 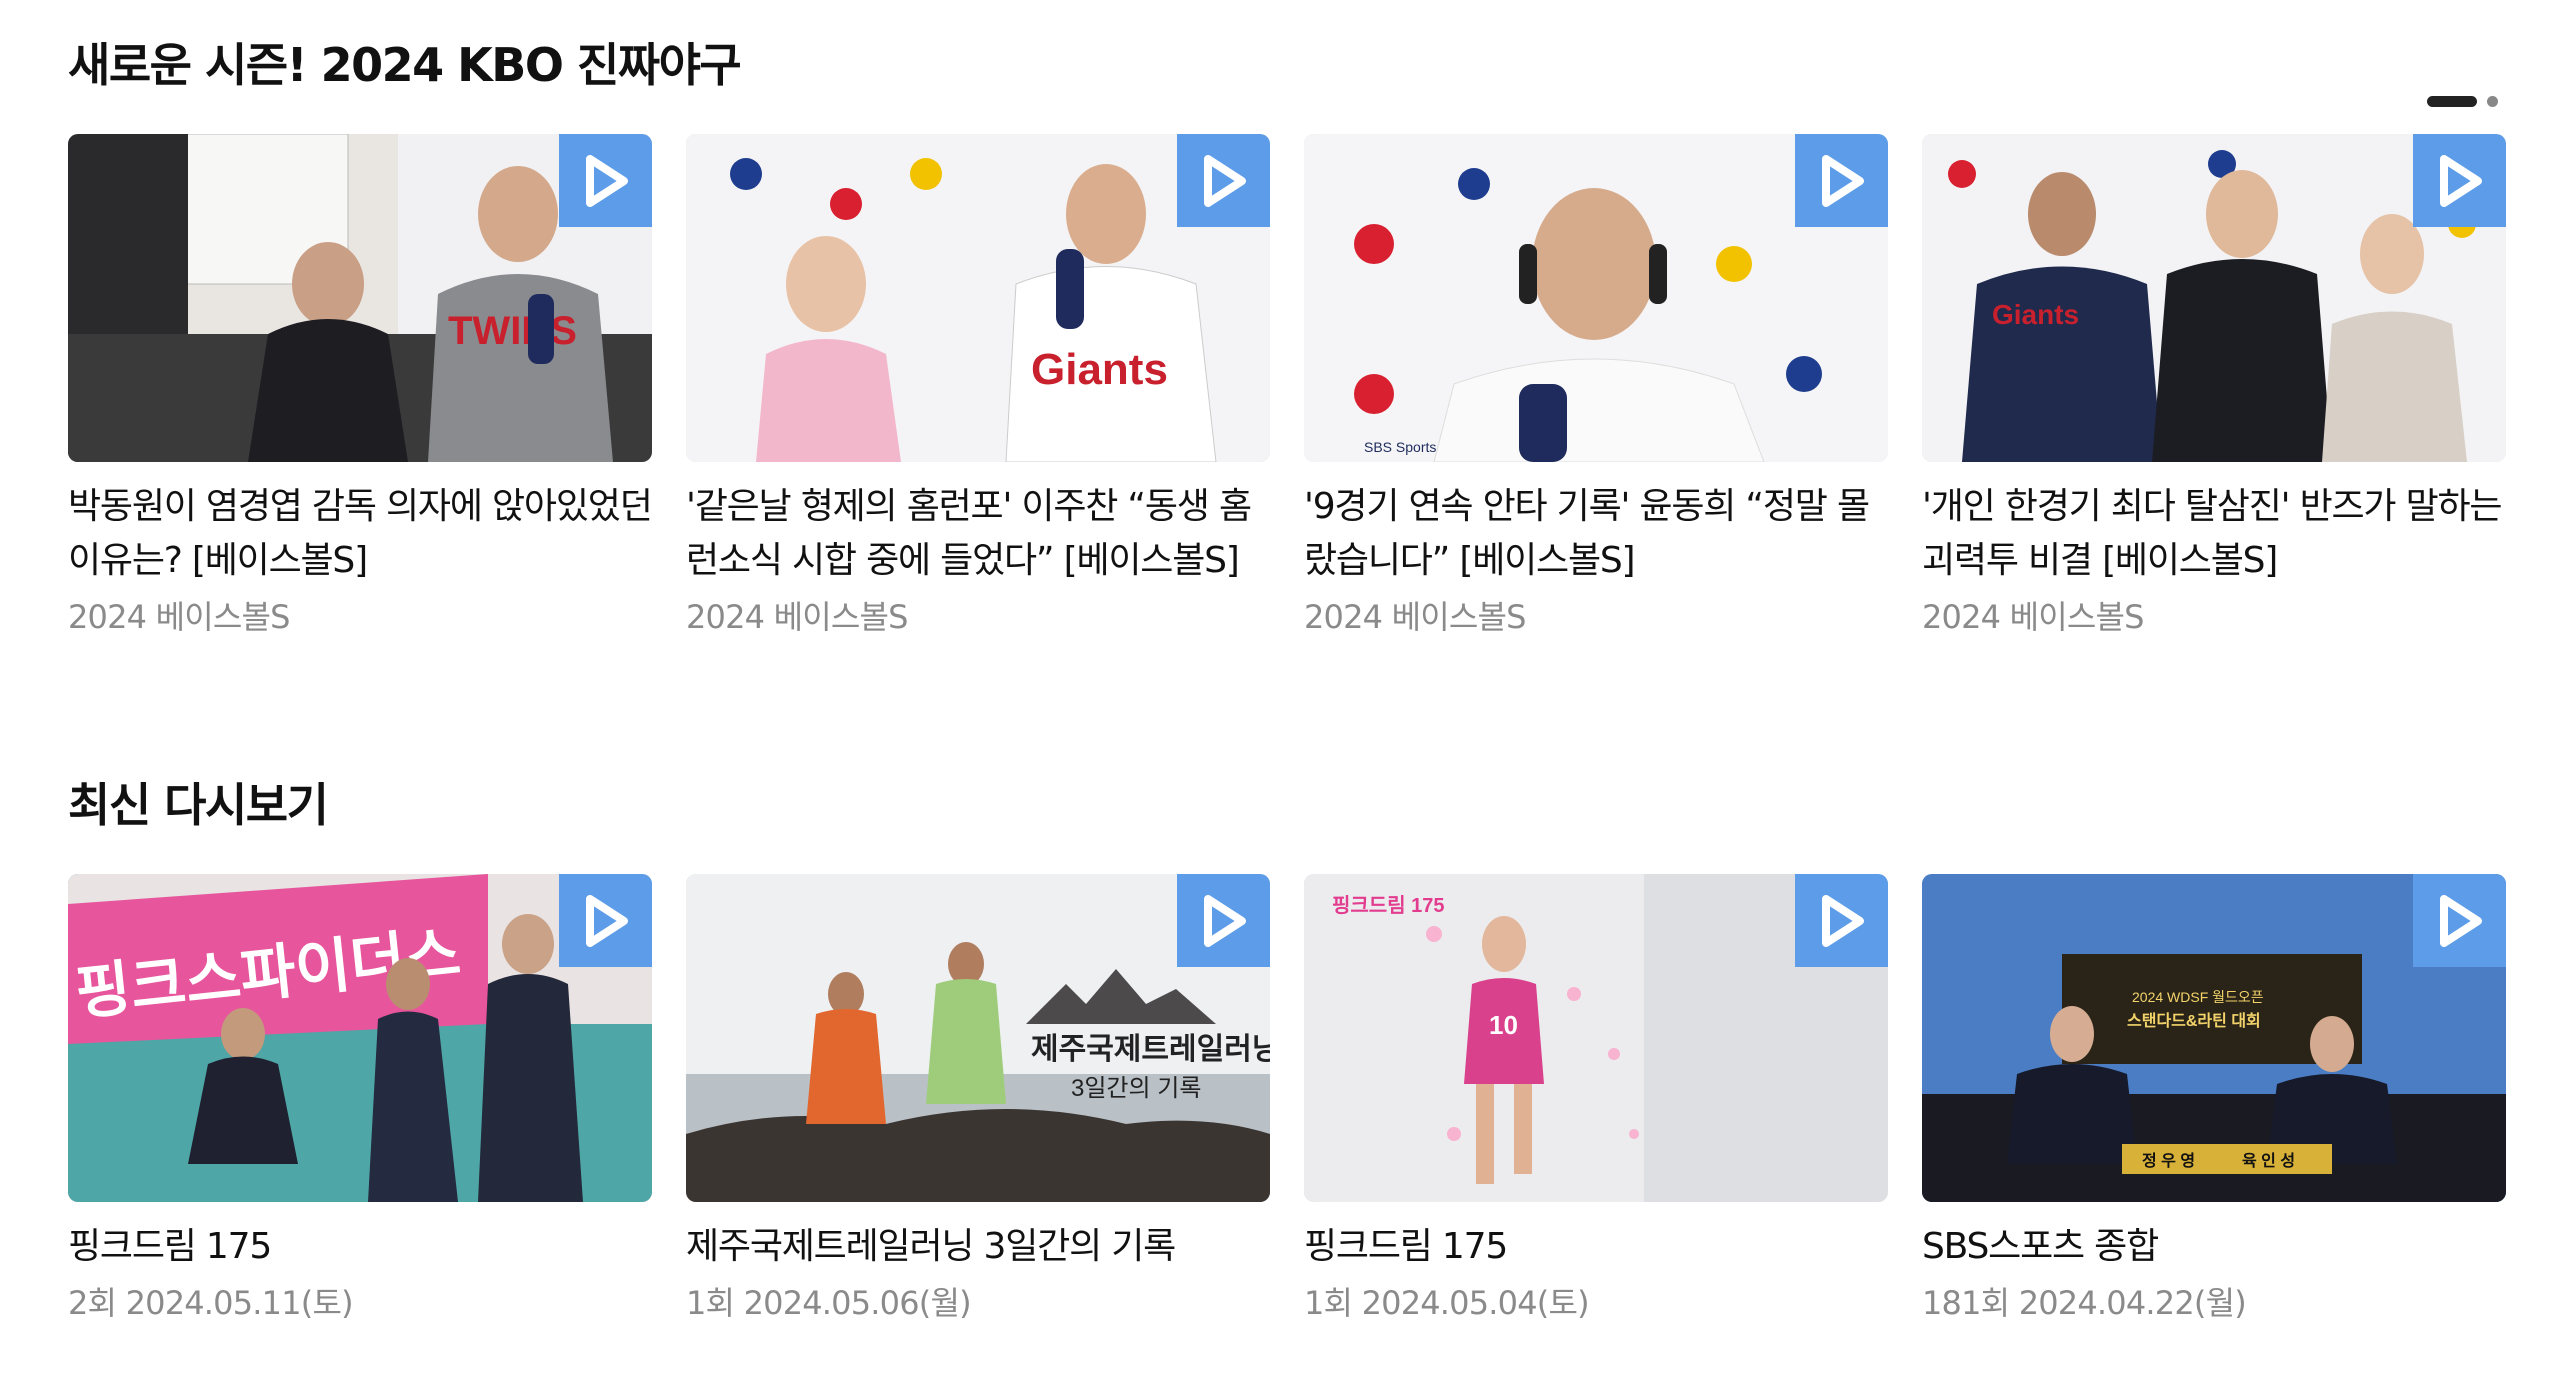 I want to click on svg-text: 핑크드림 175, so click(x=1388, y=905).